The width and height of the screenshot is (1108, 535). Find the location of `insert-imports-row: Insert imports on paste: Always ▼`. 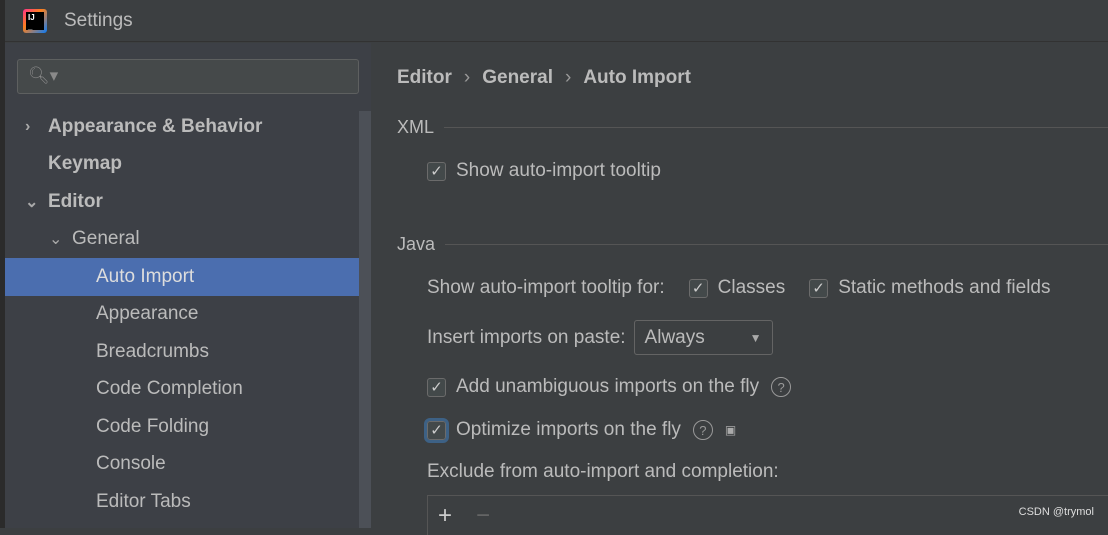

insert-imports-row: Insert imports on paste: Always ▼ is located at coordinates (600, 337).